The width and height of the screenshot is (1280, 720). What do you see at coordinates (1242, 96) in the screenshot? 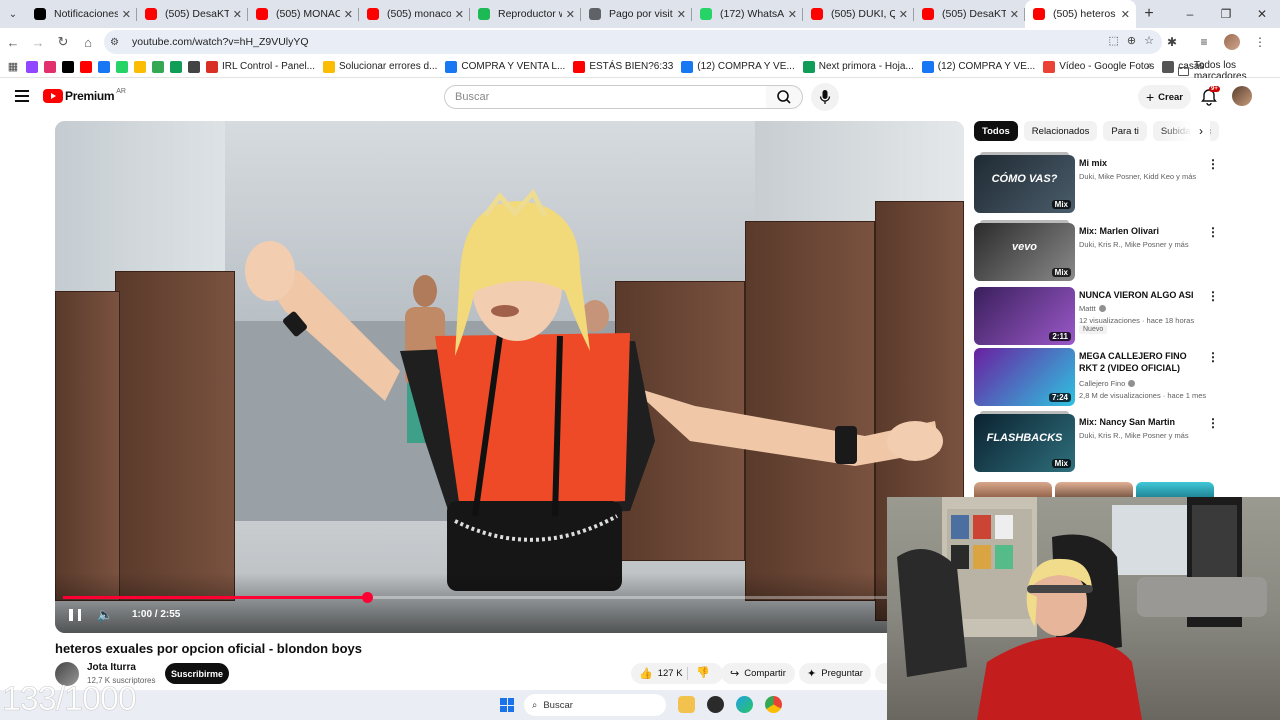
I see `account-avatar` at bounding box center [1242, 96].